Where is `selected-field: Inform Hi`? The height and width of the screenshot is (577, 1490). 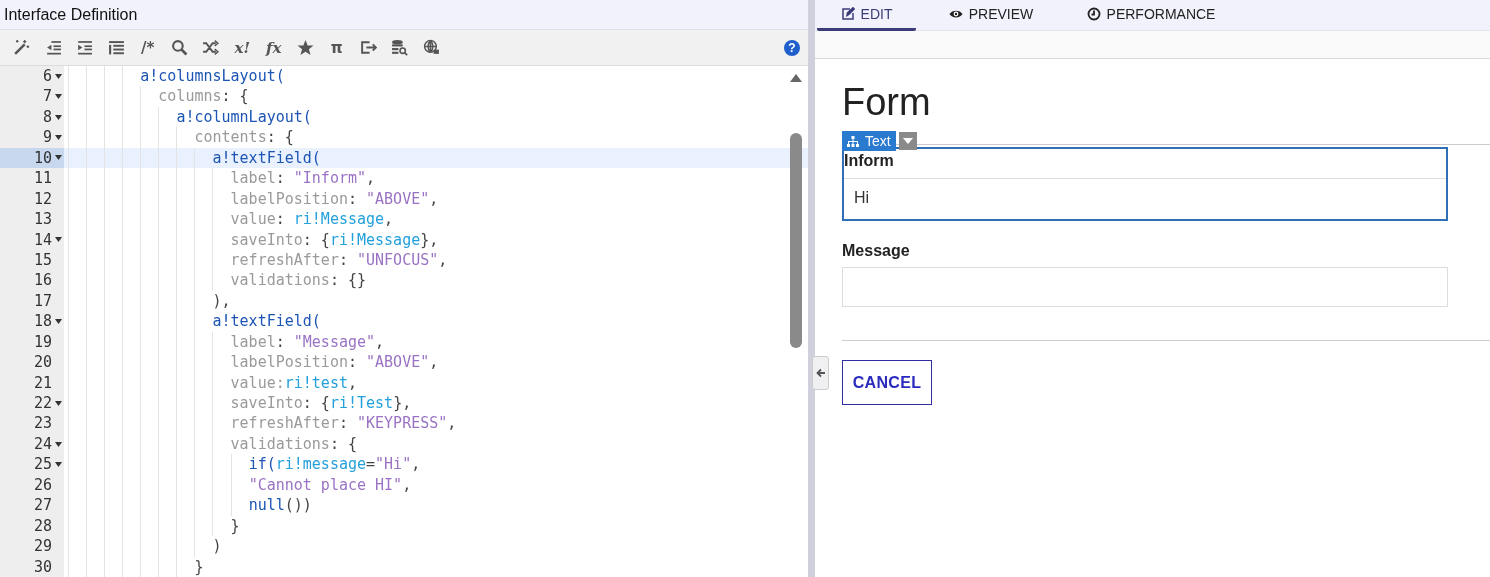 selected-field: Inform Hi is located at coordinates (1145, 184).